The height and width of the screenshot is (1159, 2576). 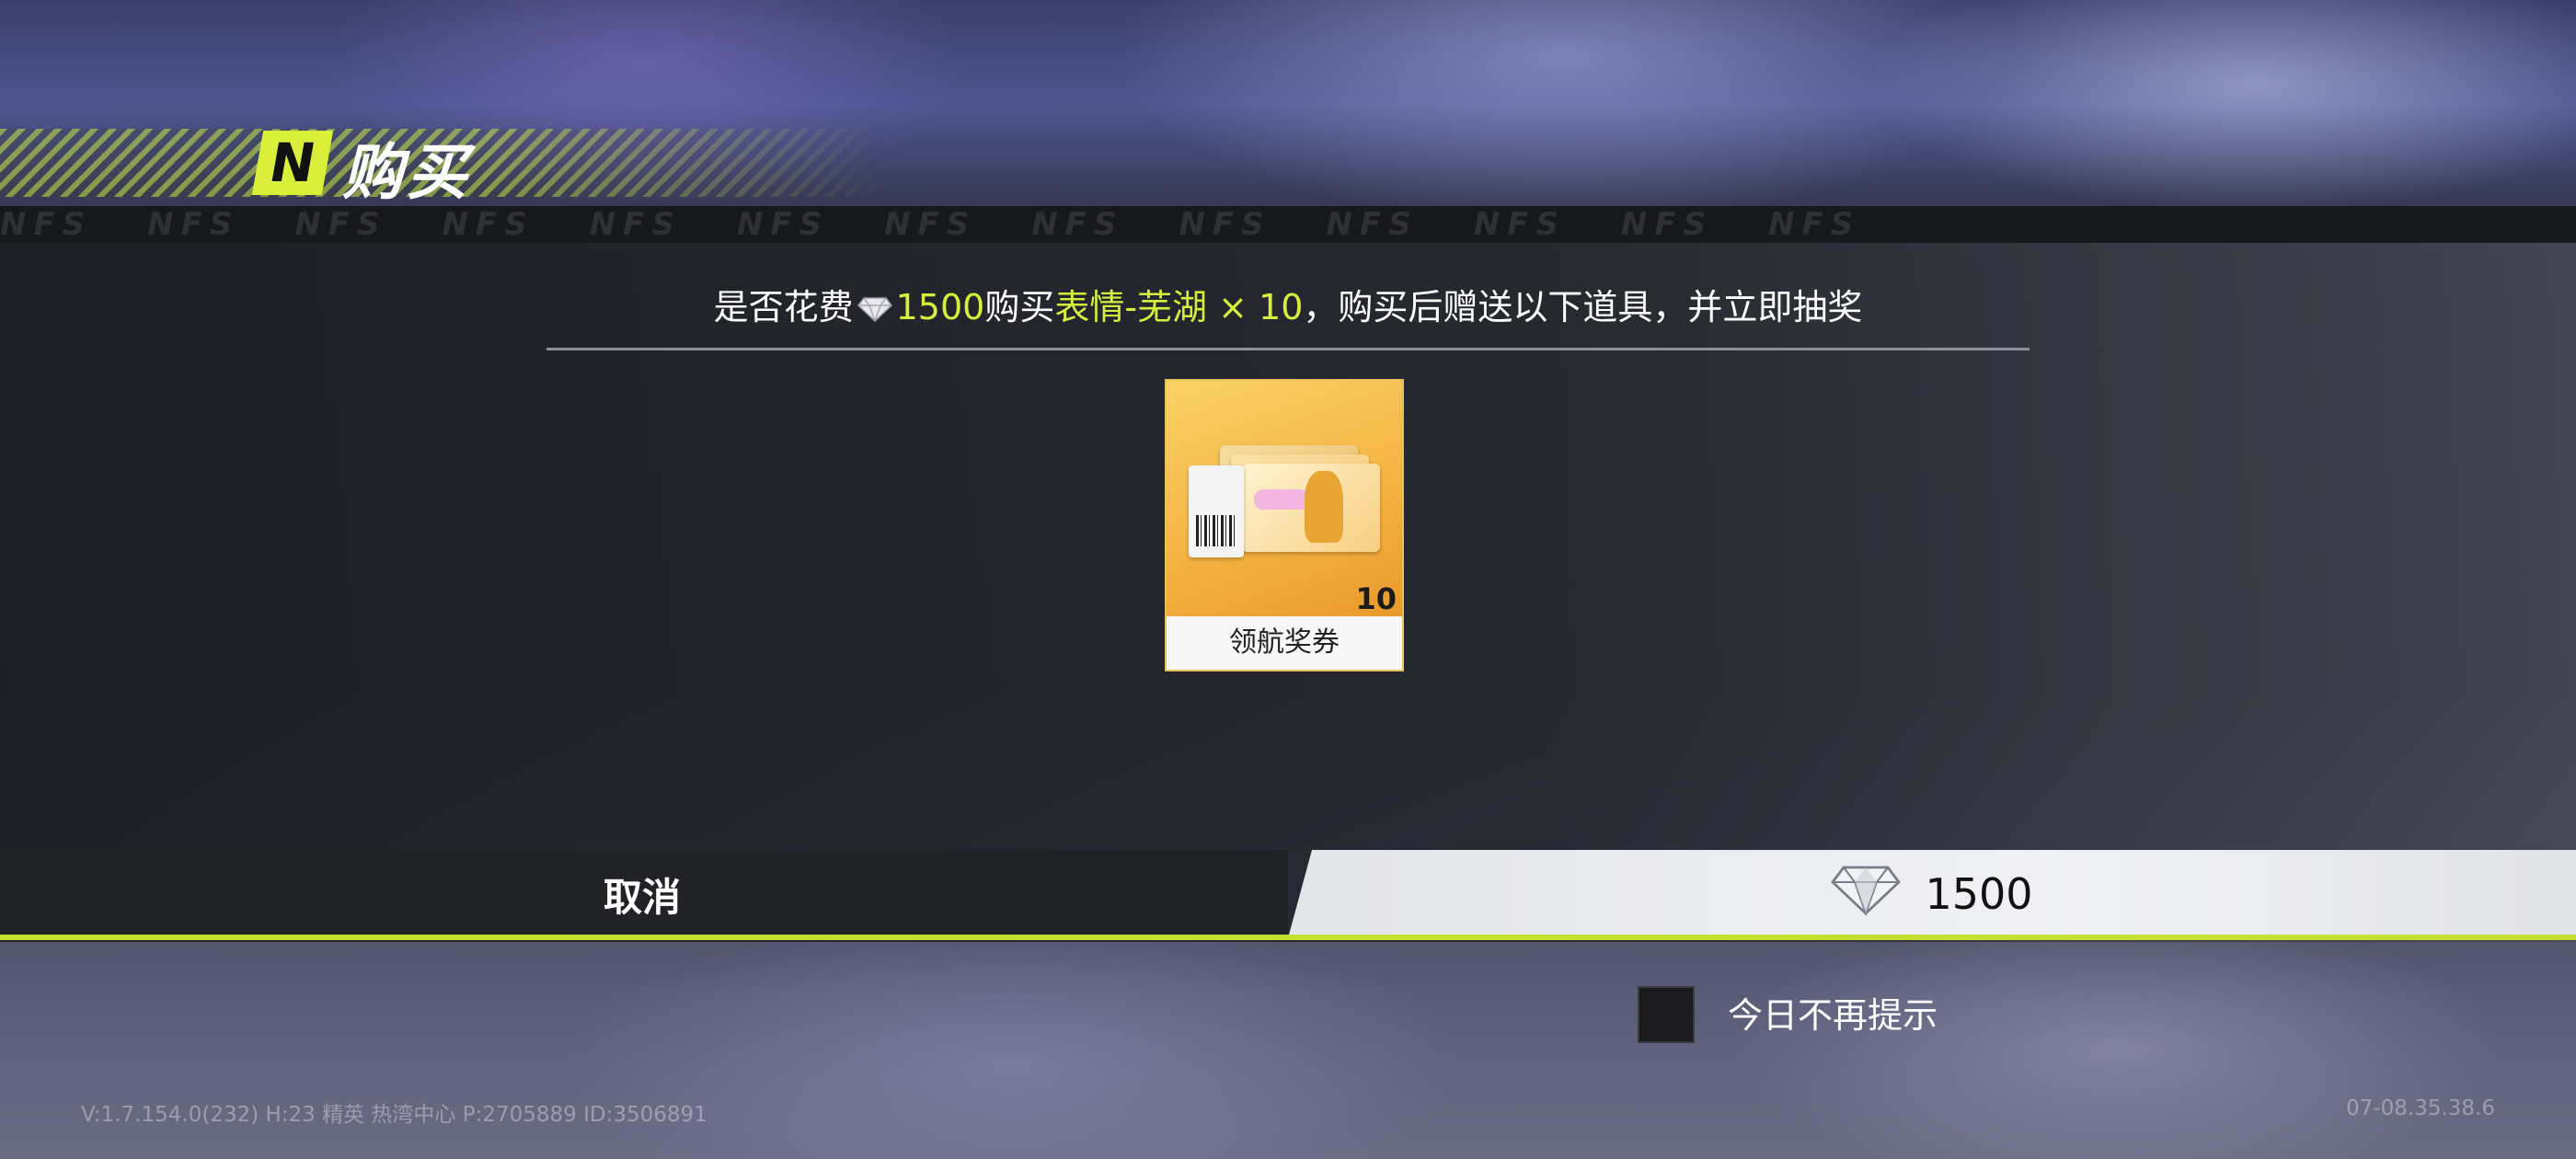 I want to click on ticket-silhouette, so click(x=1324, y=507).